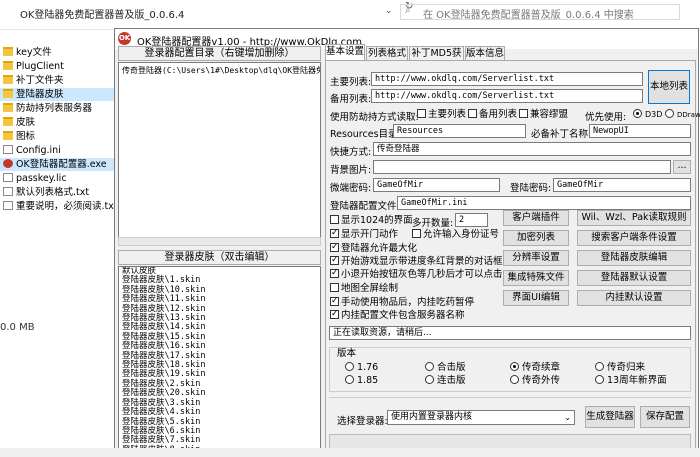  I want to click on file-item: 补丁文件夹, so click(57, 80).